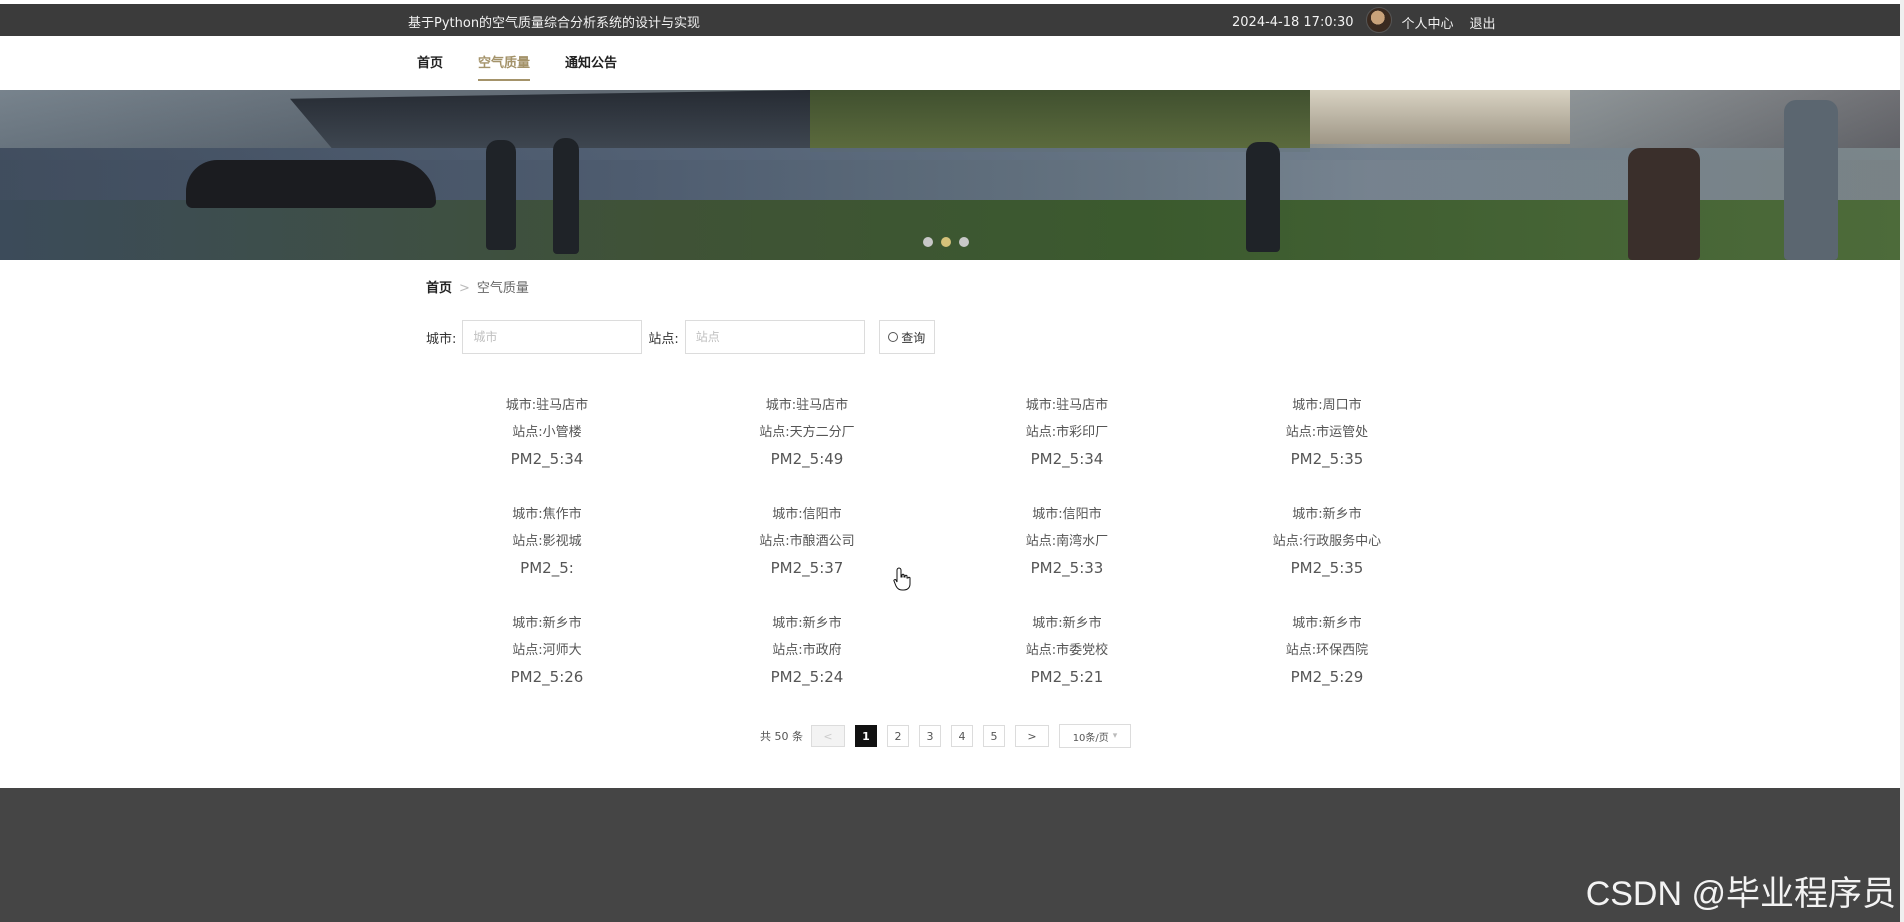 This screenshot has height=922, width=1904. What do you see at coordinates (1902, 461) in the screenshot?
I see `scrollbar` at bounding box center [1902, 461].